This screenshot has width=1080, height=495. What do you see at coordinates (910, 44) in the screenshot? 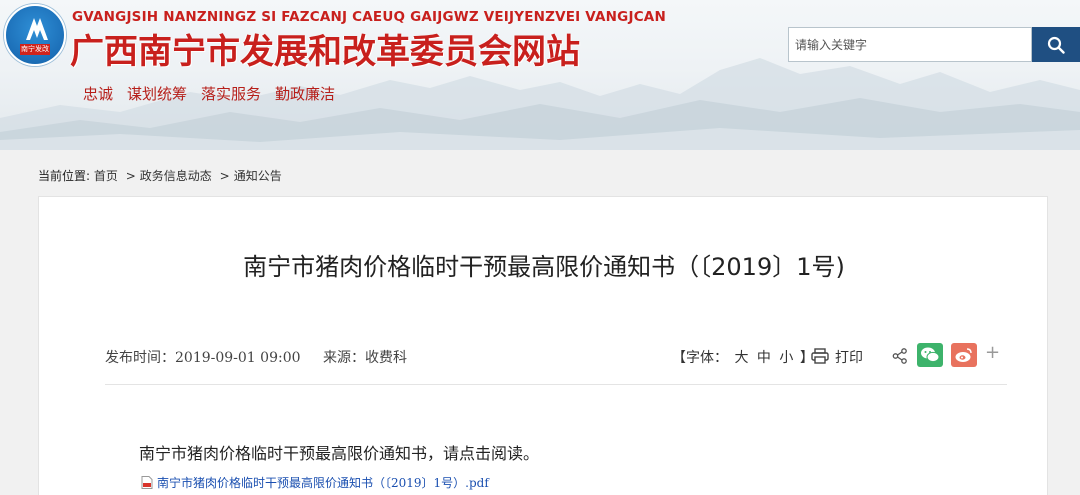
I see `search-input` at bounding box center [910, 44].